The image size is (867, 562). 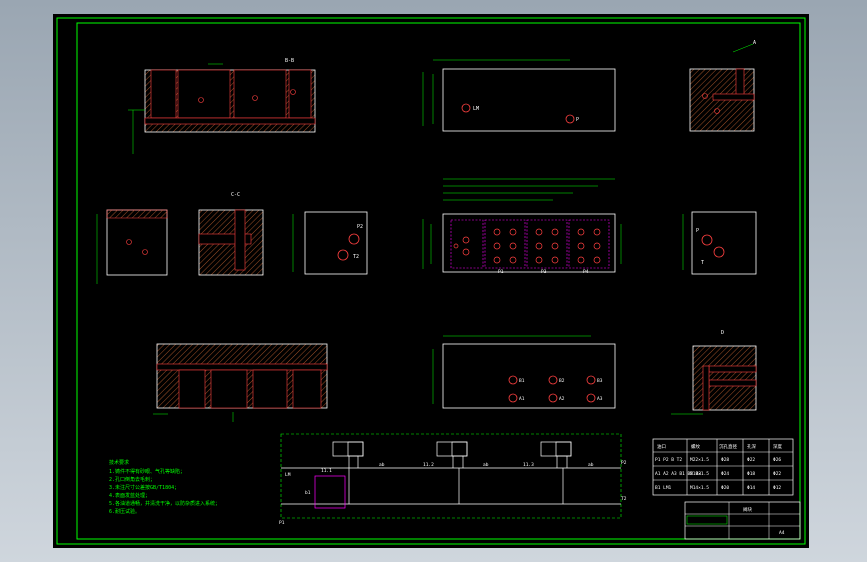 I want to click on table-cell-1-3: Φ18, so click(x=751, y=474).